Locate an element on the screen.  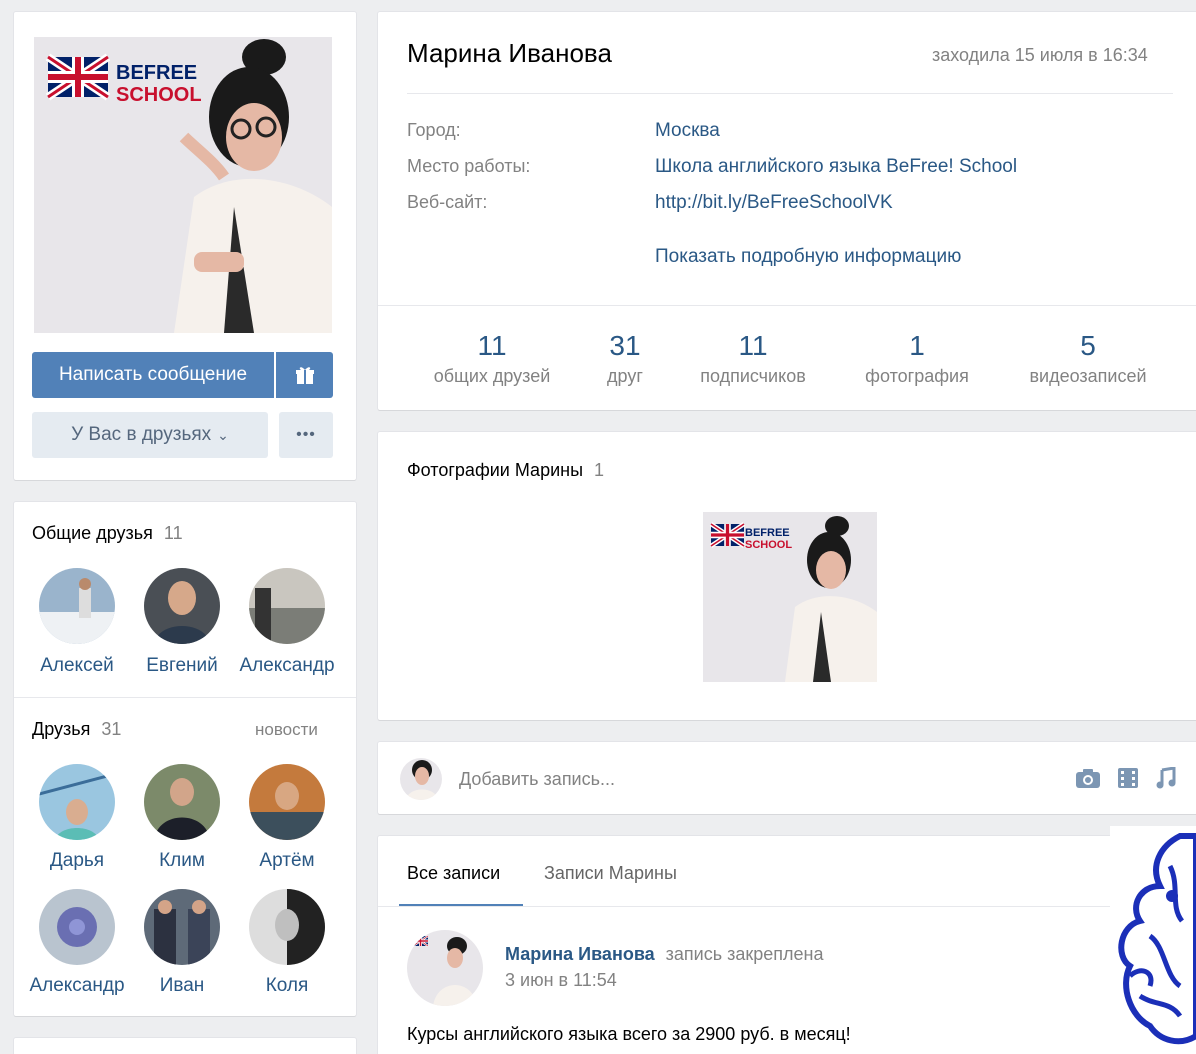
counter-number: 11 is located at coordinates (753, 345).